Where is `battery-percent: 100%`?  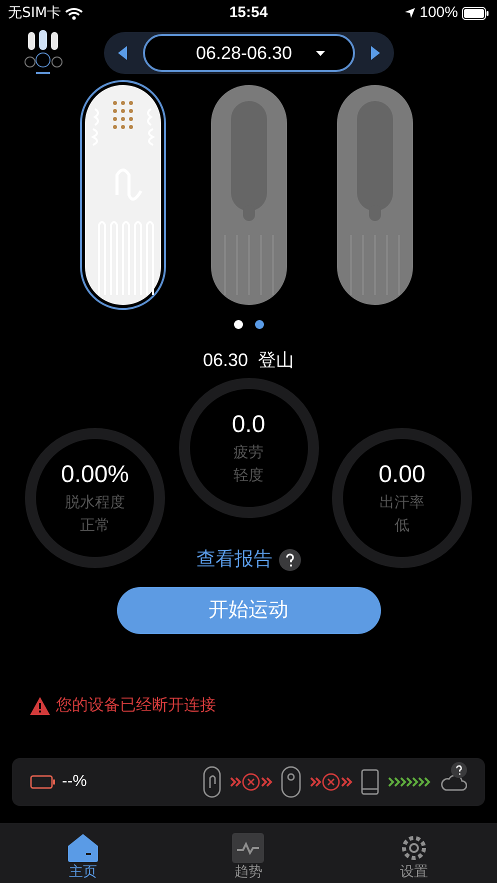 battery-percent: 100% is located at coordinates (439, 12).